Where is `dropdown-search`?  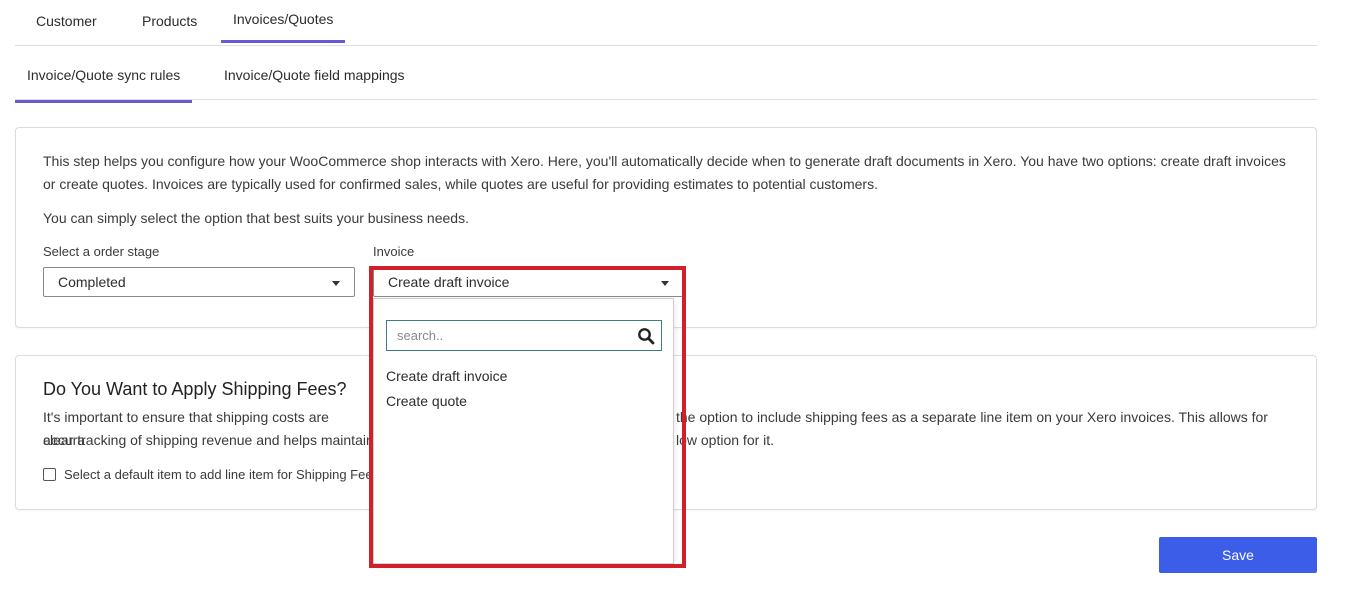
dropdown-search is located at coordinates (524, 335).